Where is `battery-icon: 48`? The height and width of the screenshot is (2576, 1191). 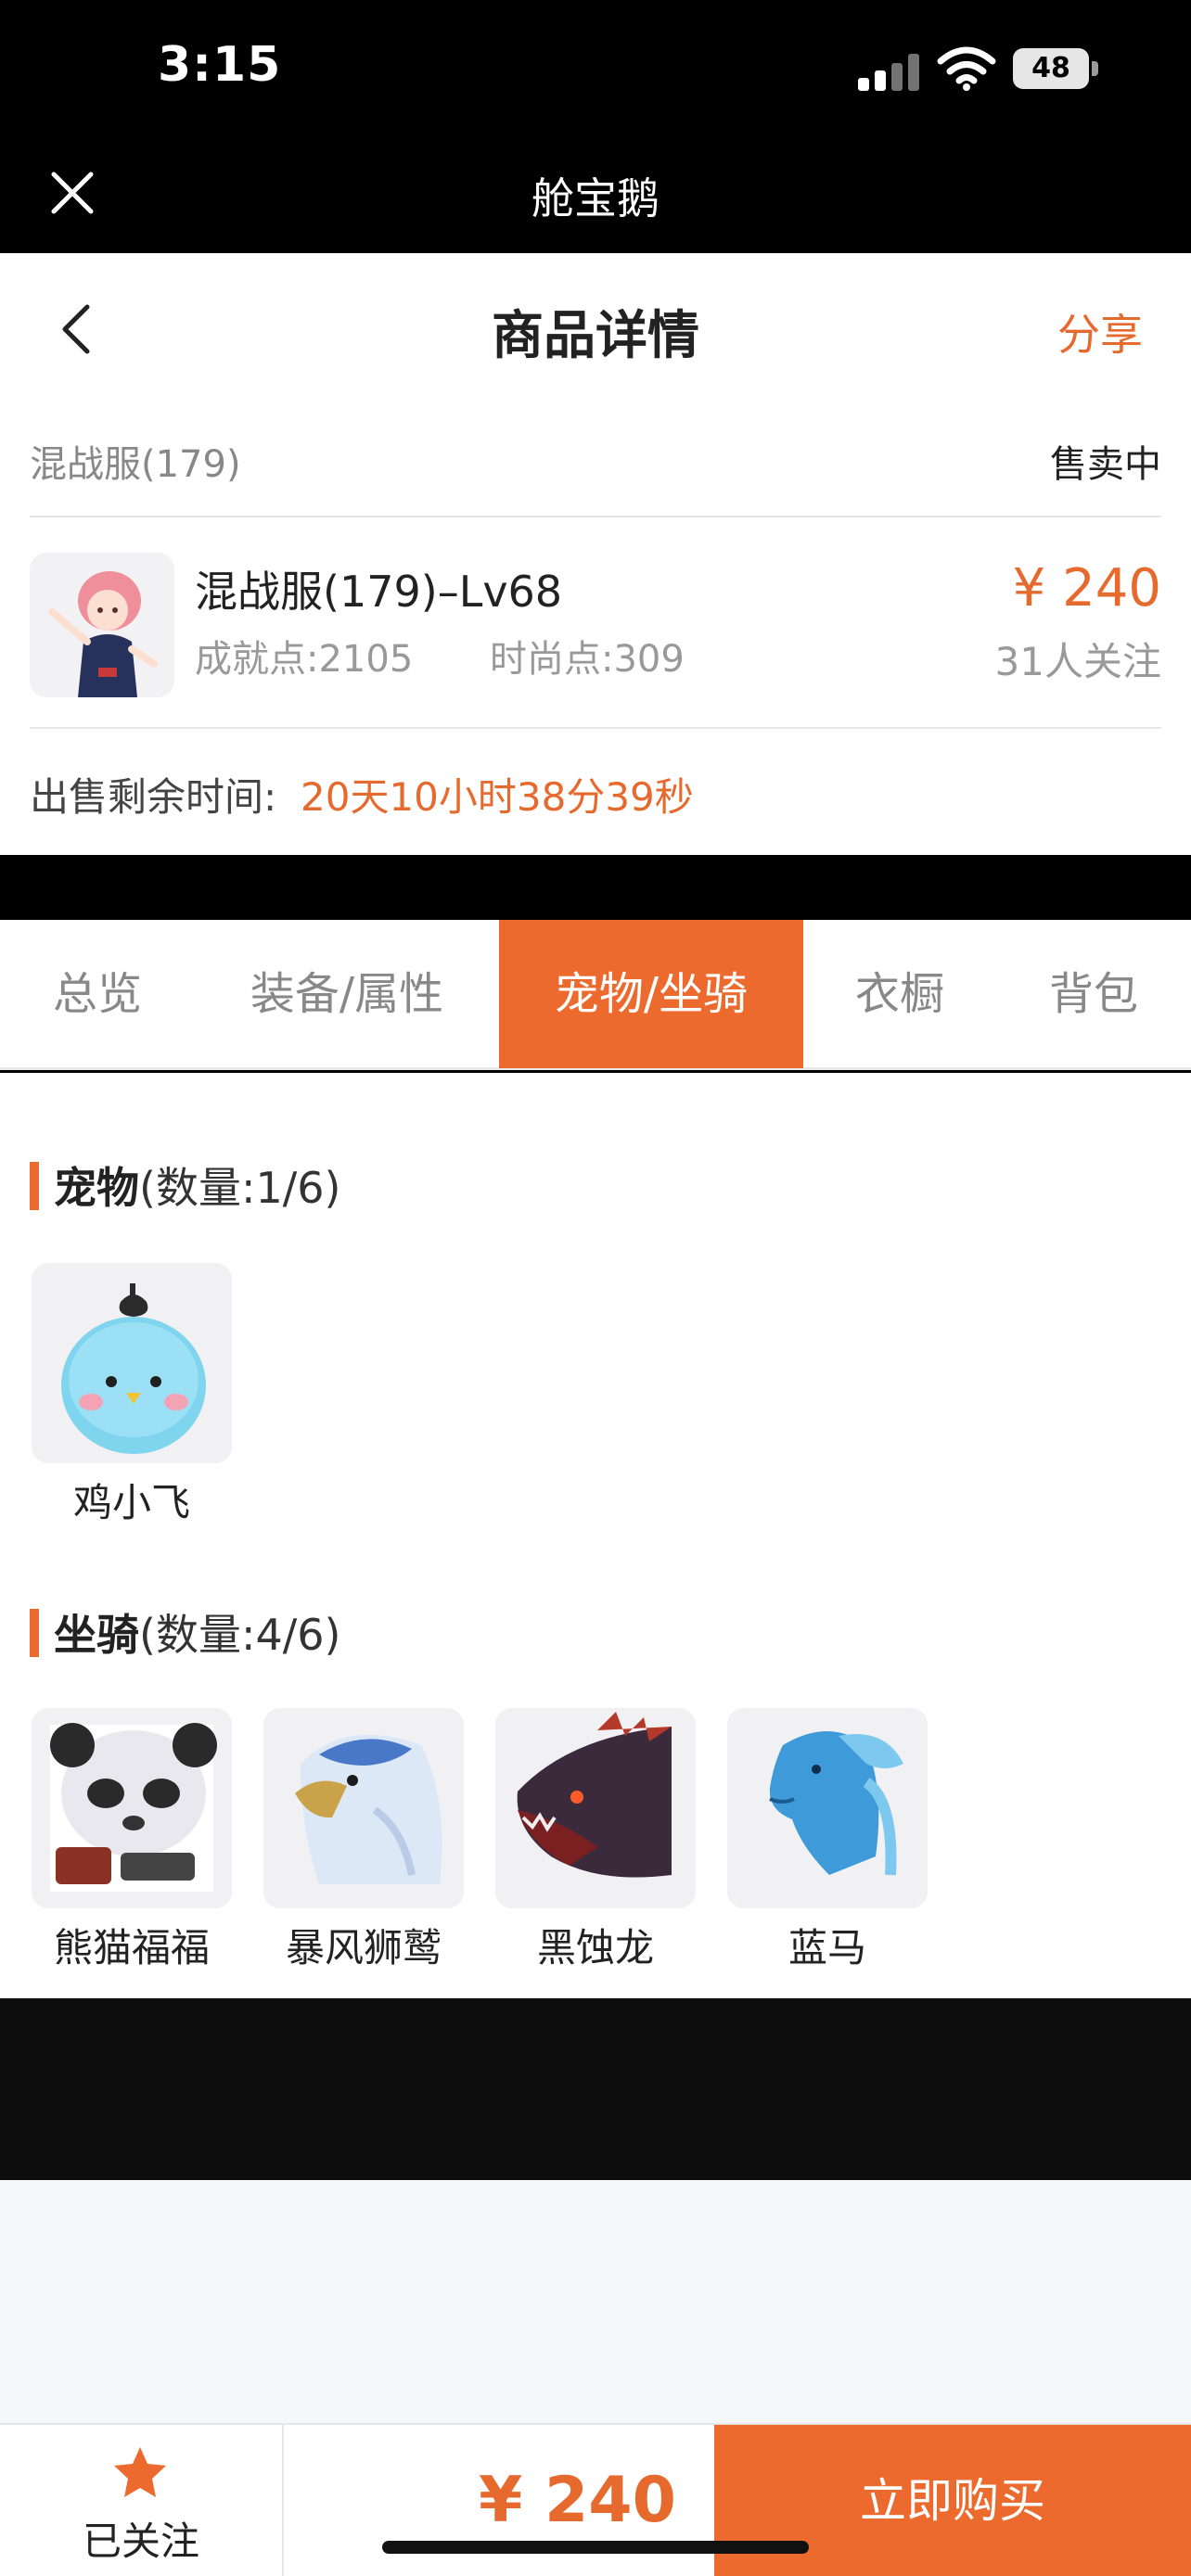
battery-icon: 48 is located at coordinates (1055, 68).